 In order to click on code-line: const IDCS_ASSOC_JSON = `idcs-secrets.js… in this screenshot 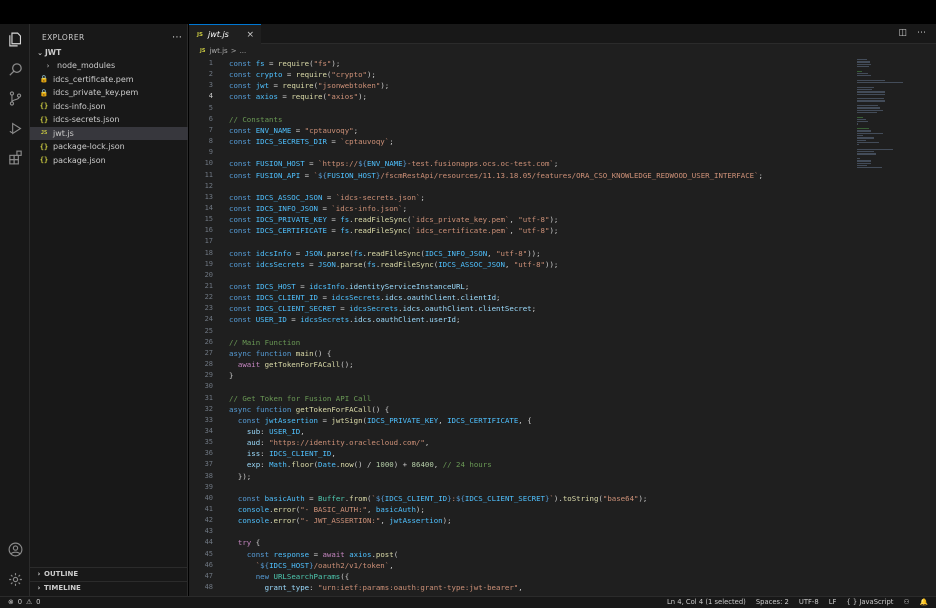, I will do `click(327, 197)`.